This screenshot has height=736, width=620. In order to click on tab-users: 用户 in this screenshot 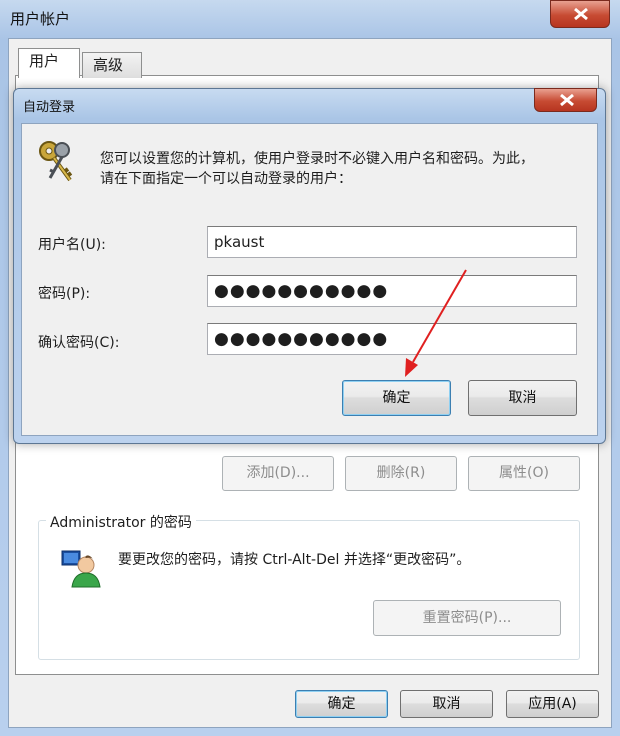, I will do `click(49, 63)`.